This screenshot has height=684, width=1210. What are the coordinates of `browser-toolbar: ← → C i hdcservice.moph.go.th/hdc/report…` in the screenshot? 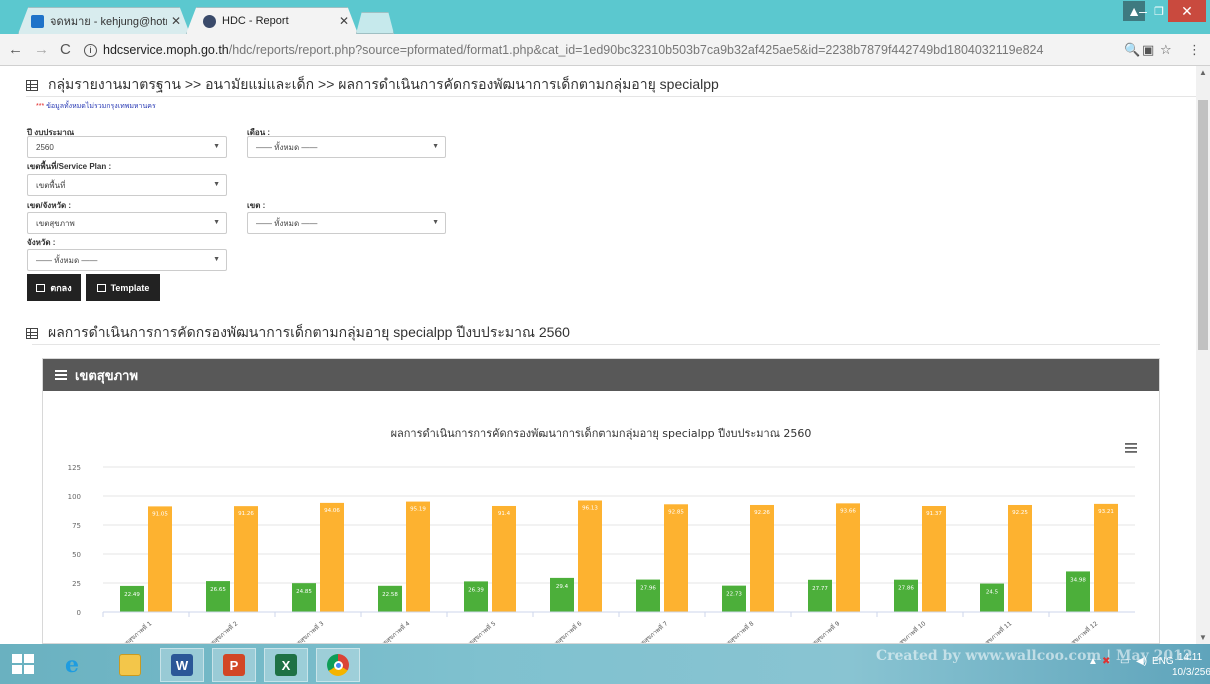 It's located at (605, 50).